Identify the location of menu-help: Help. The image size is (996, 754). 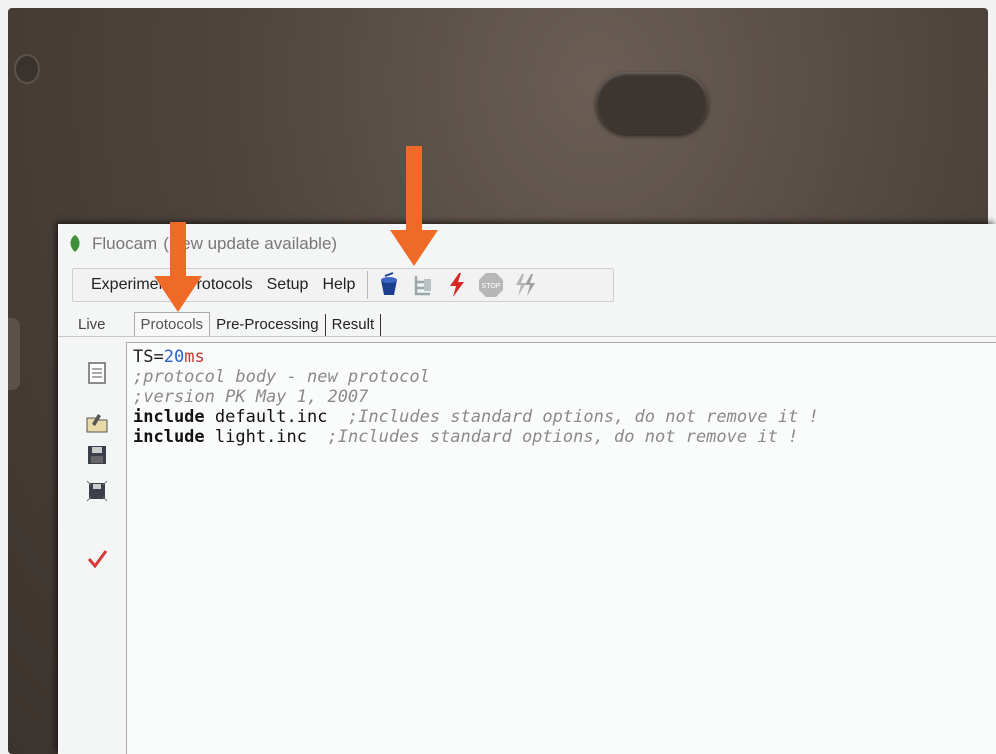
(338, 285).